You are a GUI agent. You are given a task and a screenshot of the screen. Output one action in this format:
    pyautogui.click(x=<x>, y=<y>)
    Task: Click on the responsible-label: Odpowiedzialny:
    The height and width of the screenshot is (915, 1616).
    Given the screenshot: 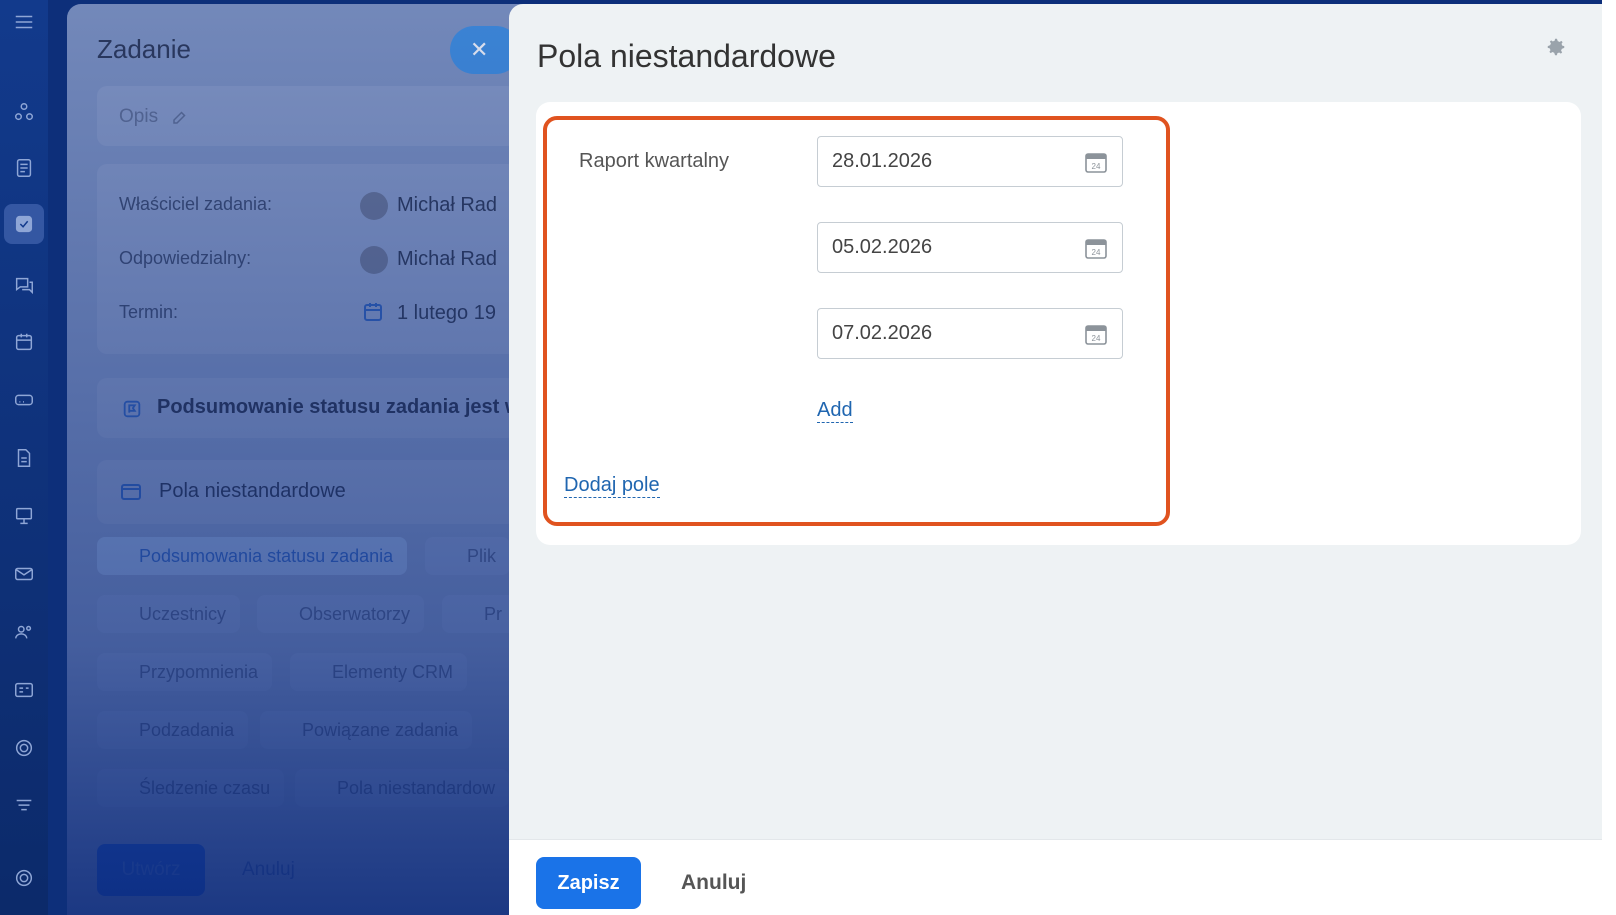 What is the action you would take?
    pyautogui.click(x=185, y=258)
    